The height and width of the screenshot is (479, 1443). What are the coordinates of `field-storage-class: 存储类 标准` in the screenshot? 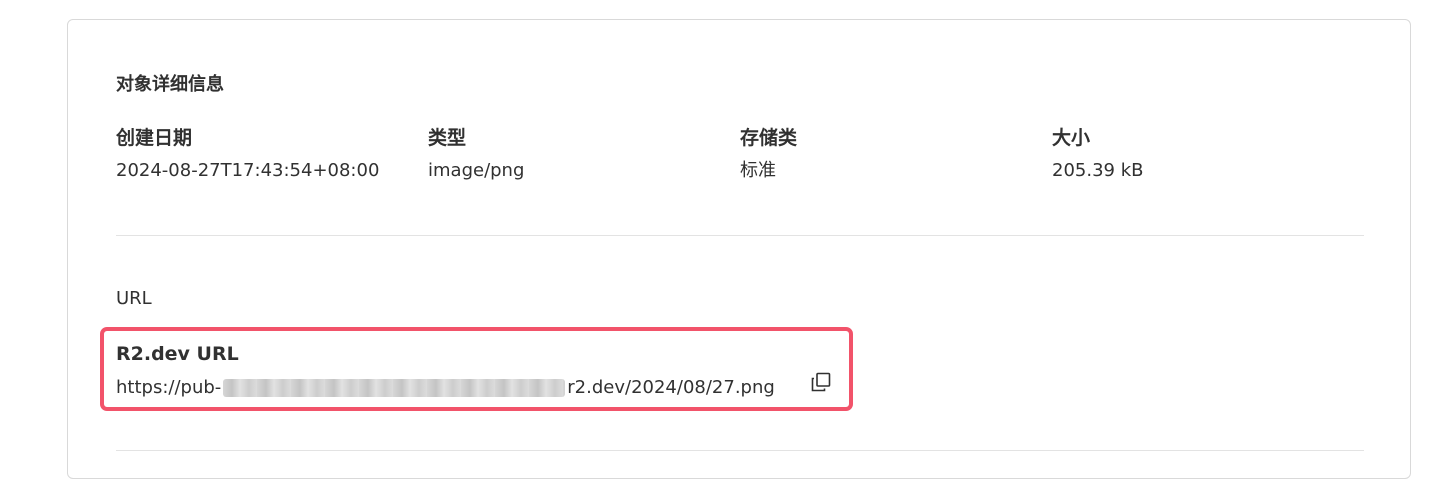 It's located at (890, 154).